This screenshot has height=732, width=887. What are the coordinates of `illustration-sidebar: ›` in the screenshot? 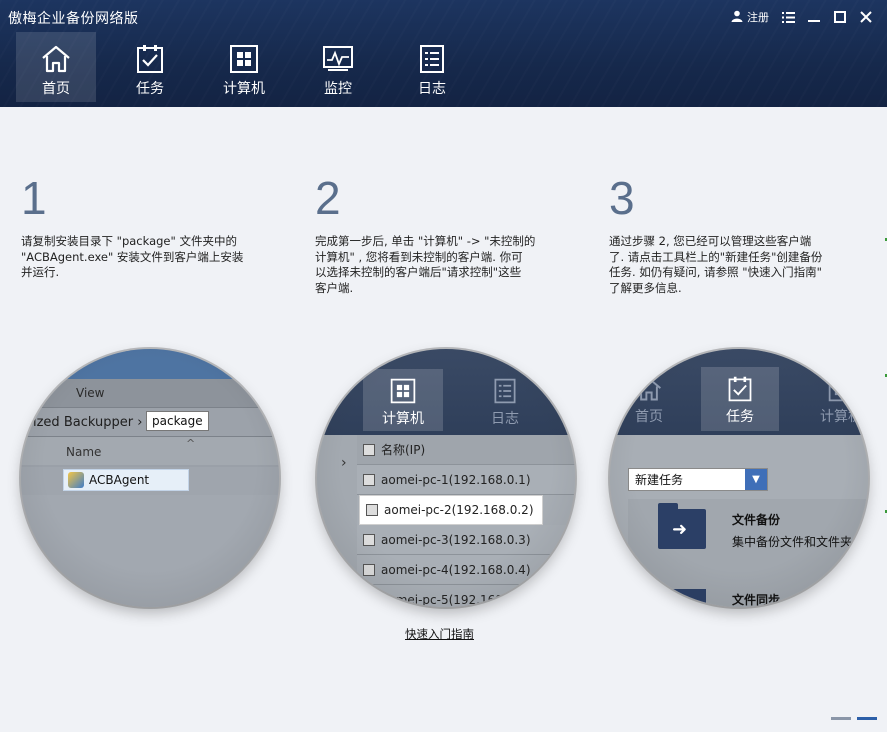 It's located at (337, 521).